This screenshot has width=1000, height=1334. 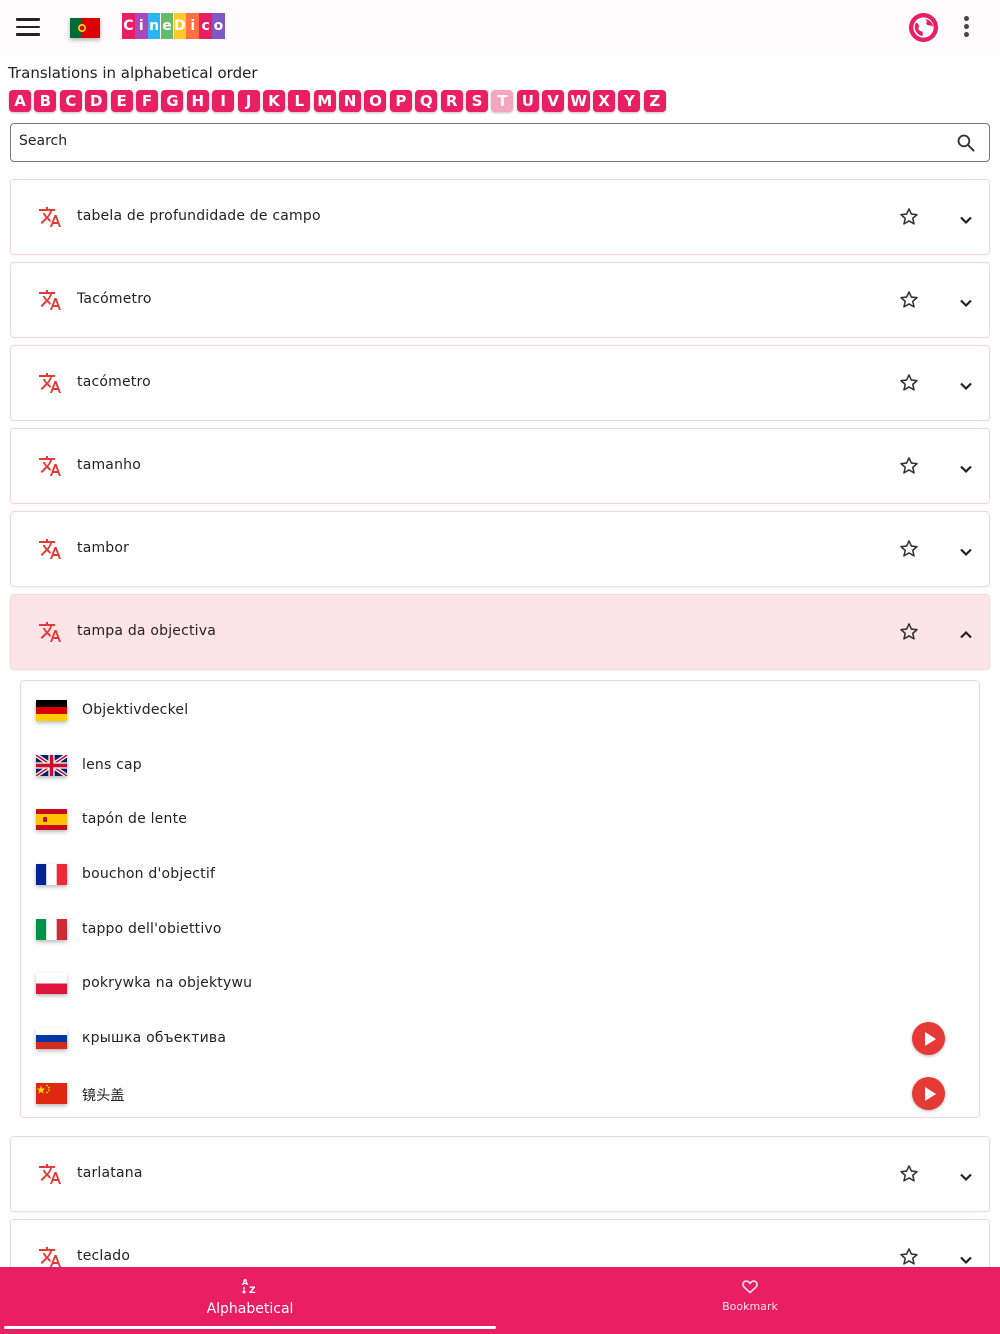 What do you see at coordinates (923, 27) in the screenshot?
I see `globe-icon` at bounding box center [923, 27].